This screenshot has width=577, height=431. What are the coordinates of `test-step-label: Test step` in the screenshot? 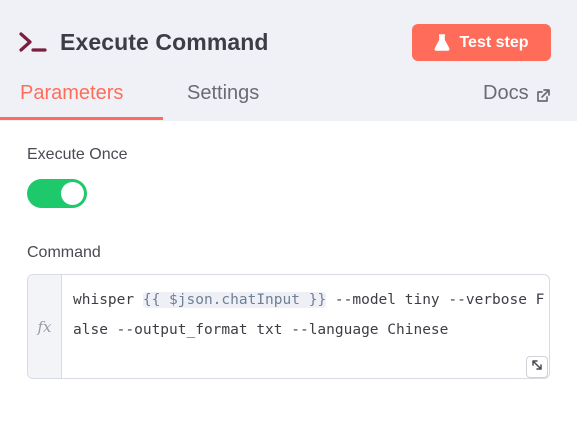 It's located at (494, 42).